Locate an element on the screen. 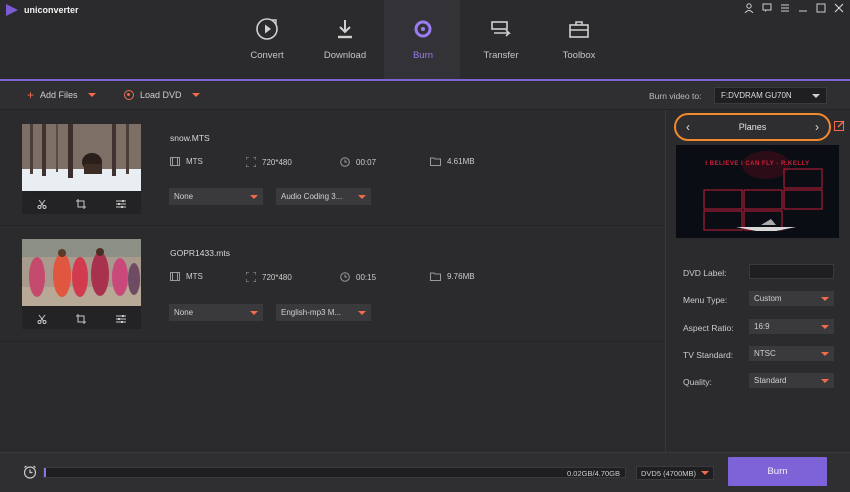 This screenshot has height=492, width=850. tab-transfer-label: Transfer is located at coordinates (501, 55).